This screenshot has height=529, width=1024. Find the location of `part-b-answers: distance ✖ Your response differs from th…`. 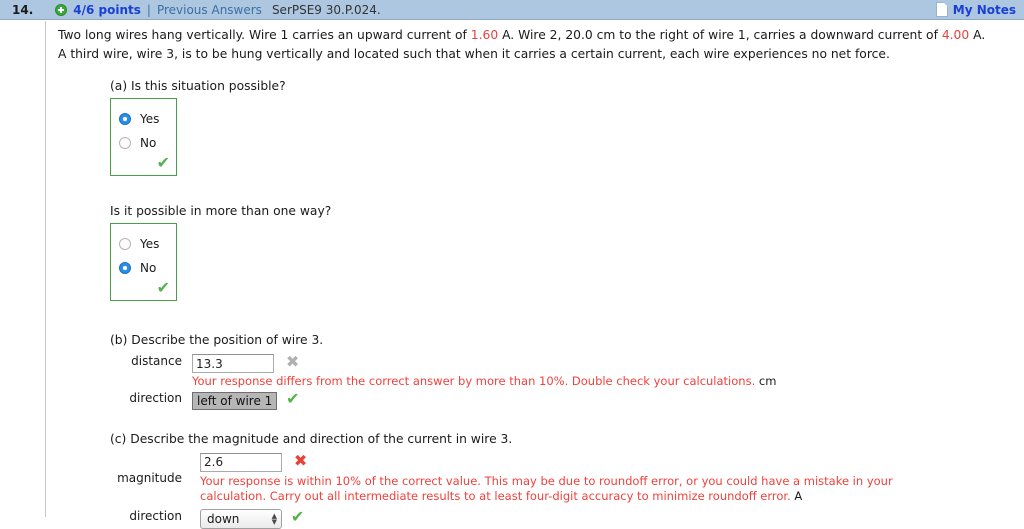

part-b-answers: distance ✖ Your response differs from th… is located at coordinates (561, 382).